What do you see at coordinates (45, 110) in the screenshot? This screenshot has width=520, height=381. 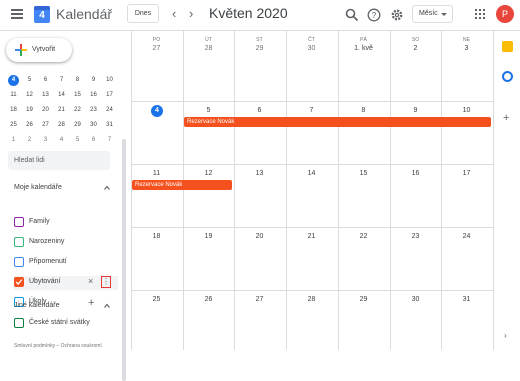 I see `mini-calendar-day: 20` at bounding box center [45, 110].